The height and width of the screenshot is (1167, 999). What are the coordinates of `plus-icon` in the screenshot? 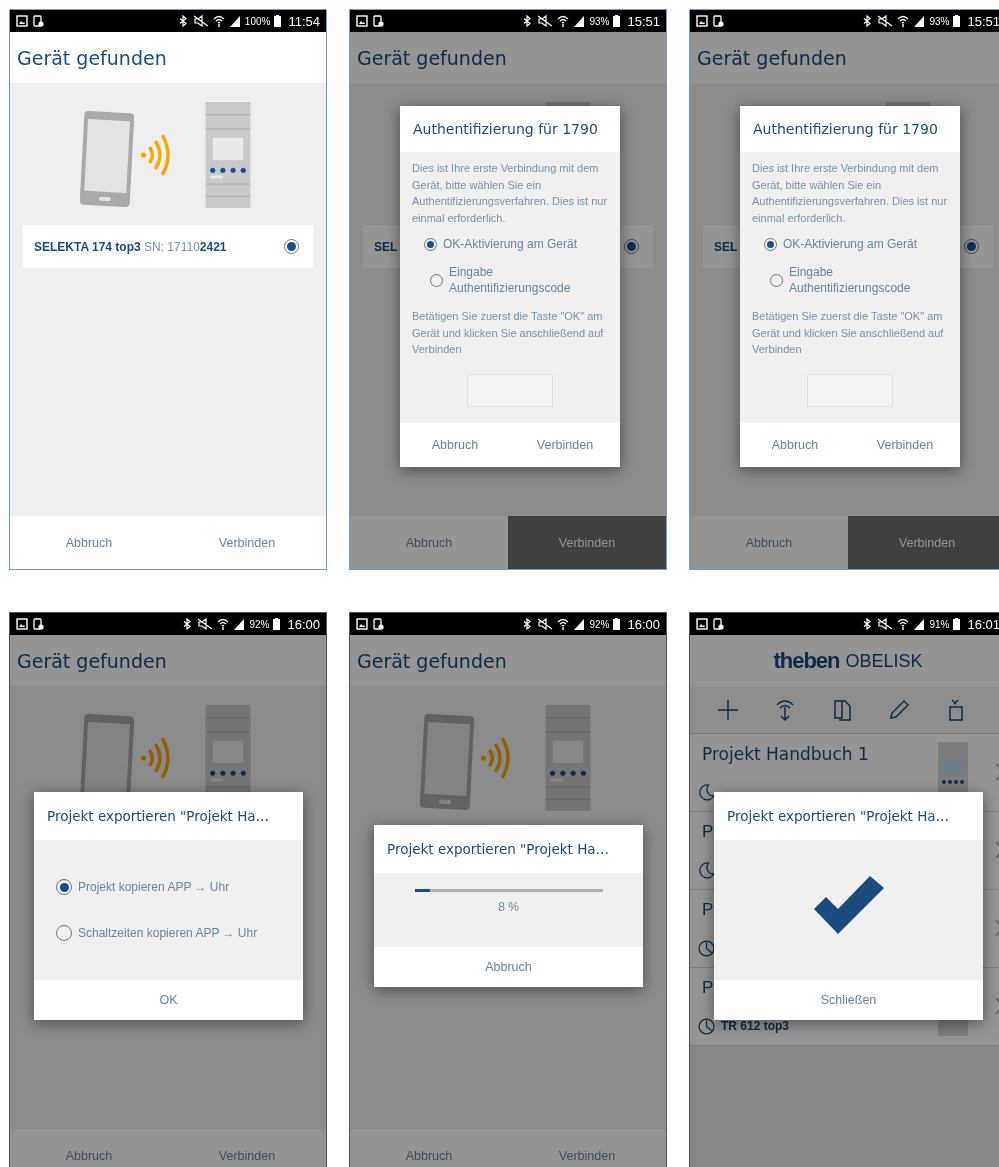 It's located at (728, 710).